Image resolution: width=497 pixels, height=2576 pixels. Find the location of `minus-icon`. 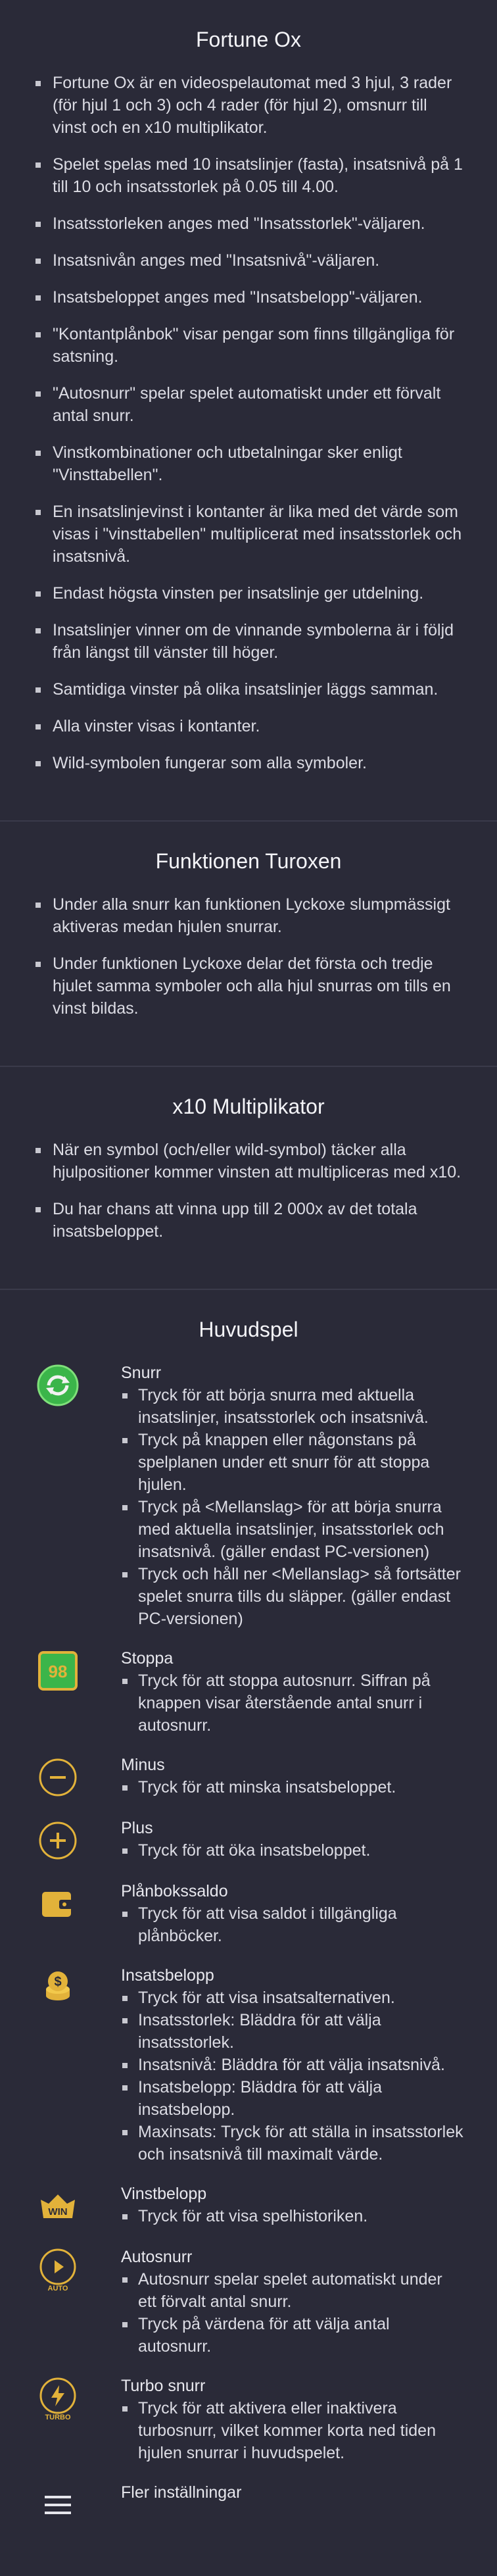

minus-icon is located at coordinates (58, 1777).